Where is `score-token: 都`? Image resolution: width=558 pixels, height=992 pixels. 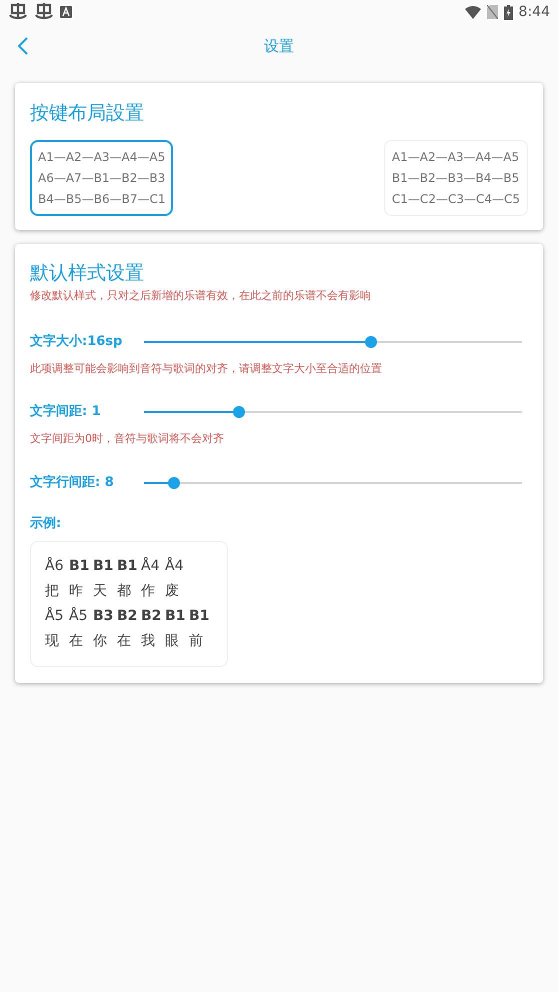
score-token: 都 is located at coordinates (124, 591).